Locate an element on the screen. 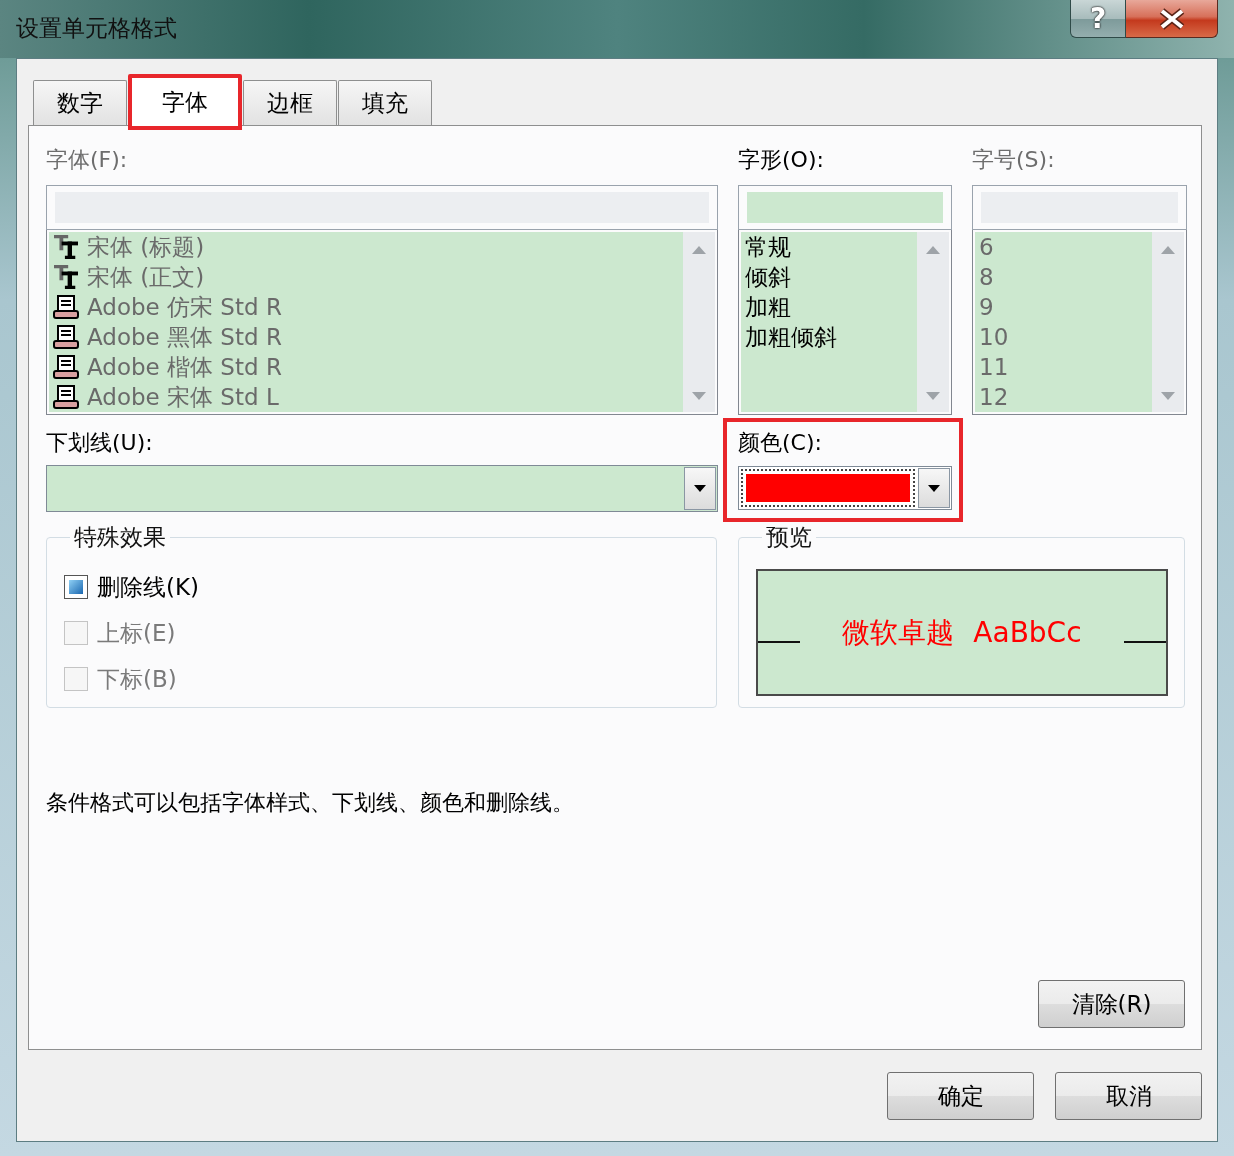 This screenshot has height=1156, width=1234. input-field is located at coordinates (845, 207).